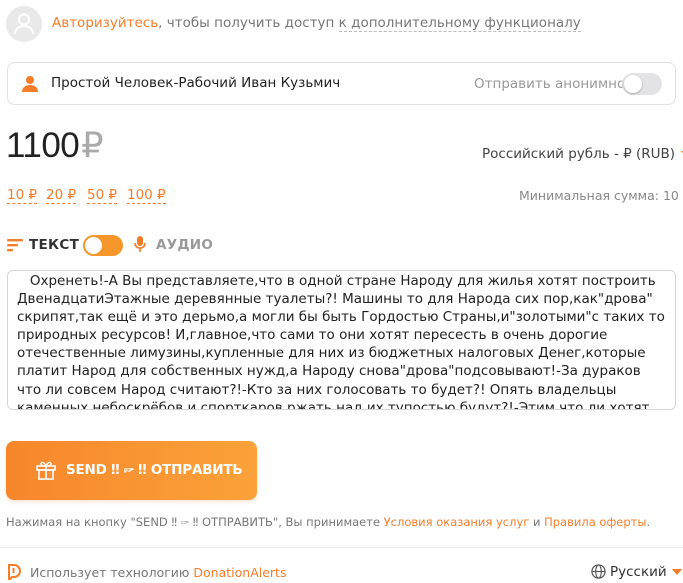  Describe the element at coordinates (341, 547) in the screenshot. I see `footer-divider` at that location.